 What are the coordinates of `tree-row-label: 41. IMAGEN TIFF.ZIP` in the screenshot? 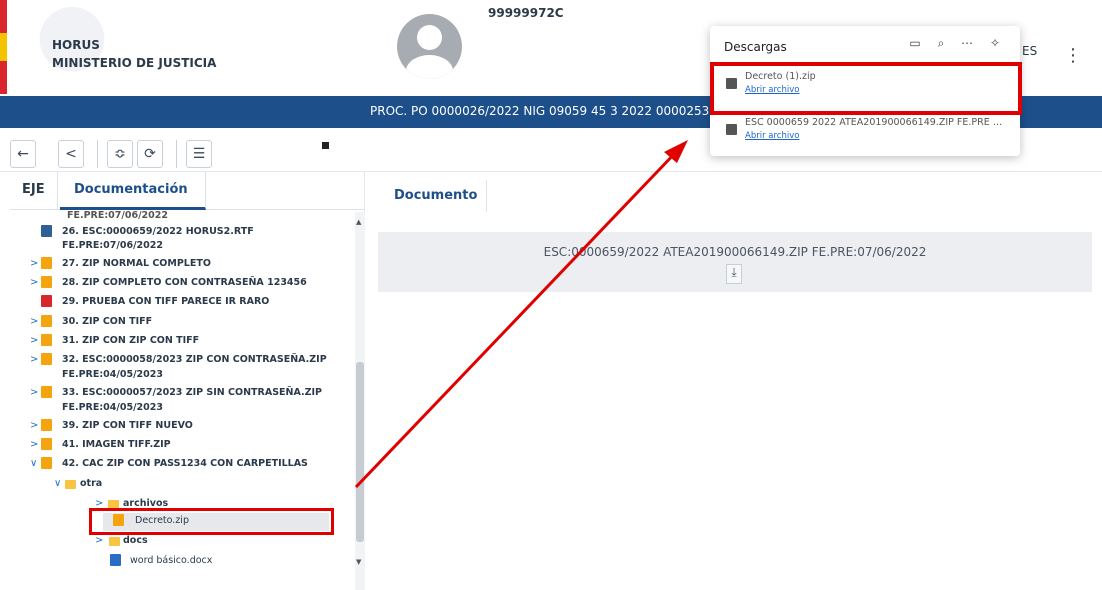 It's located at (116, 444).